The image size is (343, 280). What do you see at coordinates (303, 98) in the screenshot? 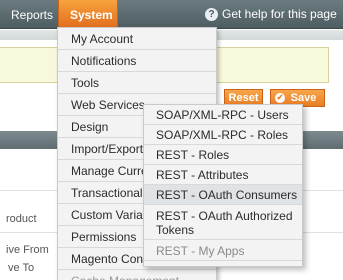
I see `save-button-label: Save` at bounding box center [303, 98].